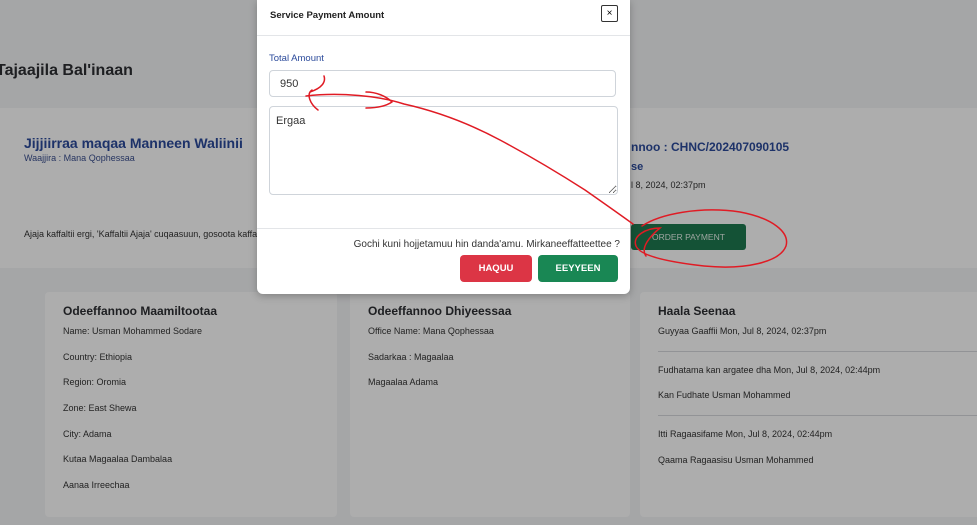 The width and height of the screenshot is (977, 525). Describe the element at coordinates (443, 150) in the screenshot. I see `message-textarea: Ergaa` at that location.